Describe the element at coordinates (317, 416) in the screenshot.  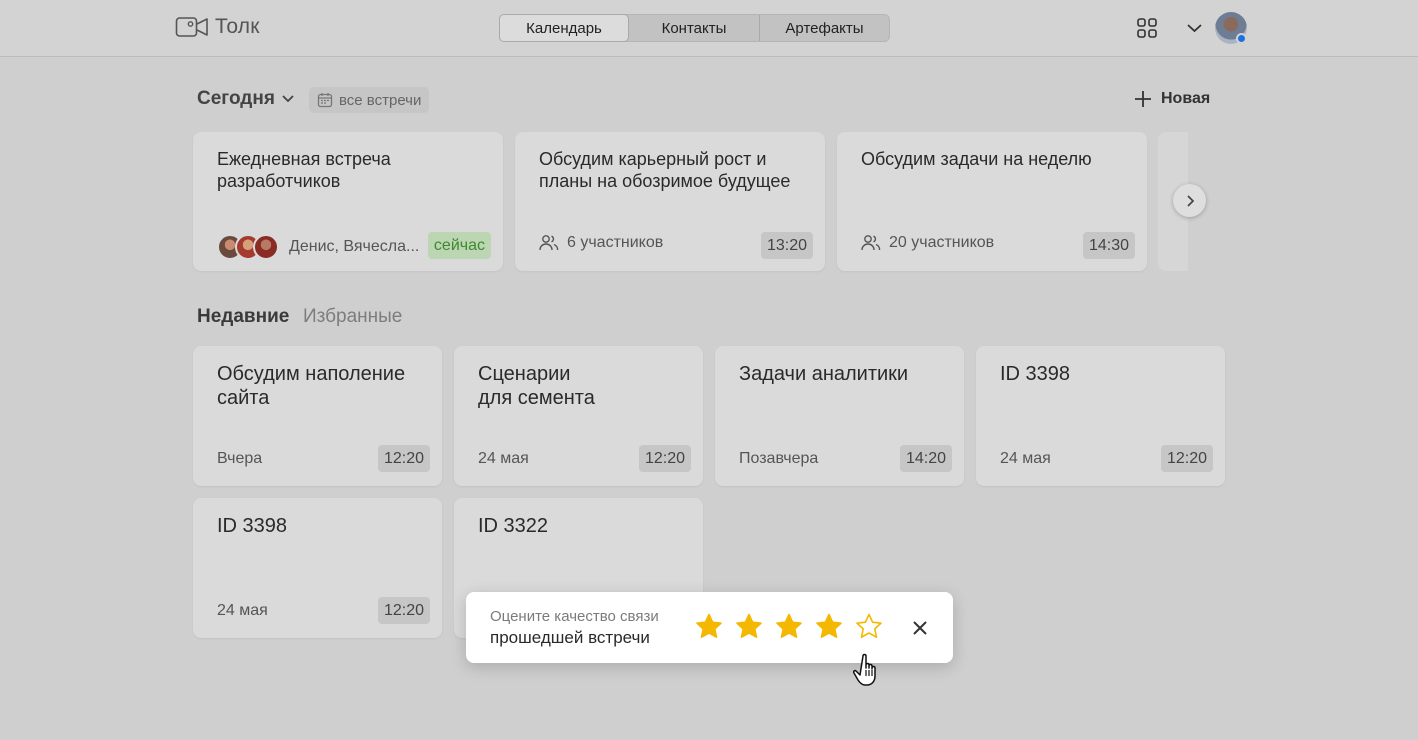
I see `recent-meeting-card: Обсудим наполение сайта Вчера 12:20` at that location.